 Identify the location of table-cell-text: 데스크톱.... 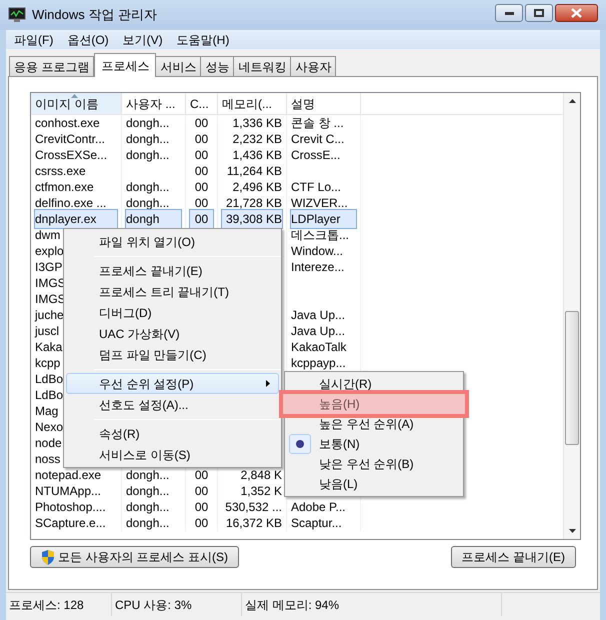
(320, 235).